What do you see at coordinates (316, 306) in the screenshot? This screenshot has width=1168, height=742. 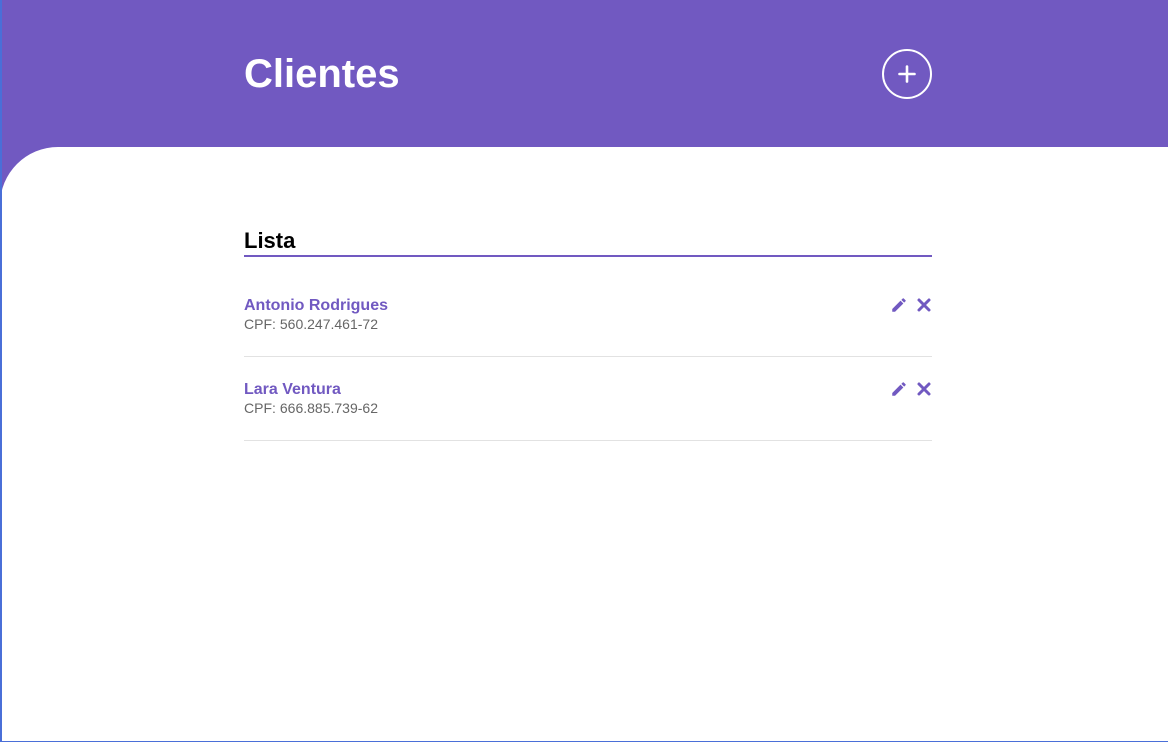 I see `client-name: Antonio Rodrigues` at bounding box center [316, 306].